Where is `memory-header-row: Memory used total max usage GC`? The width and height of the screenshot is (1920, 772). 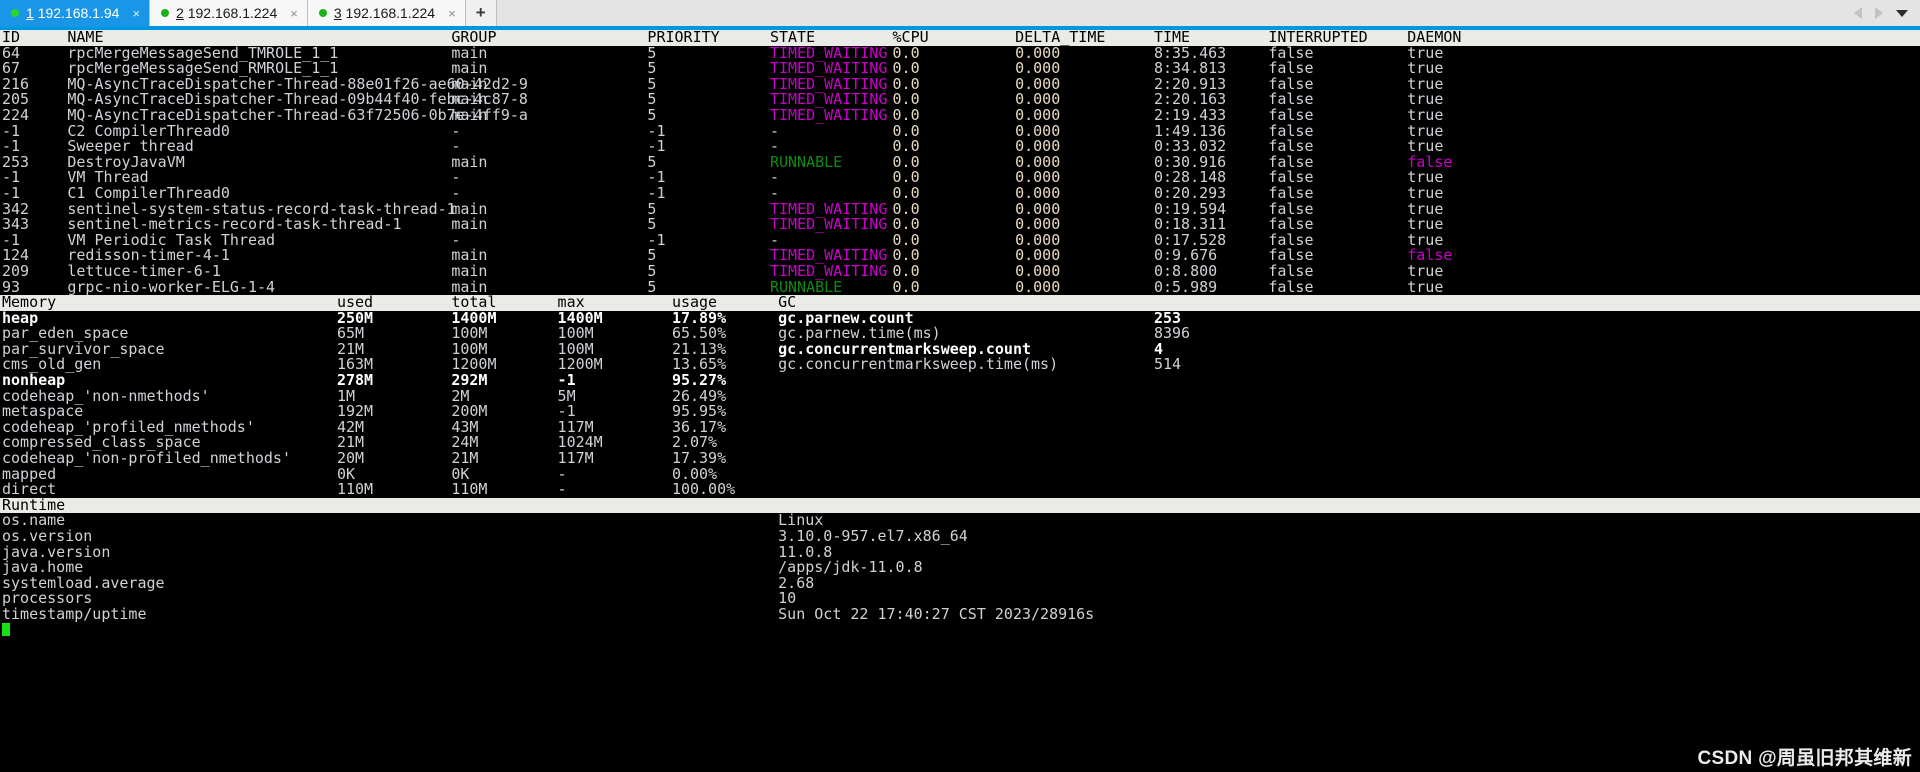 memory-header-row: Memory used total max usage GC is located at coordinates (960, 302).